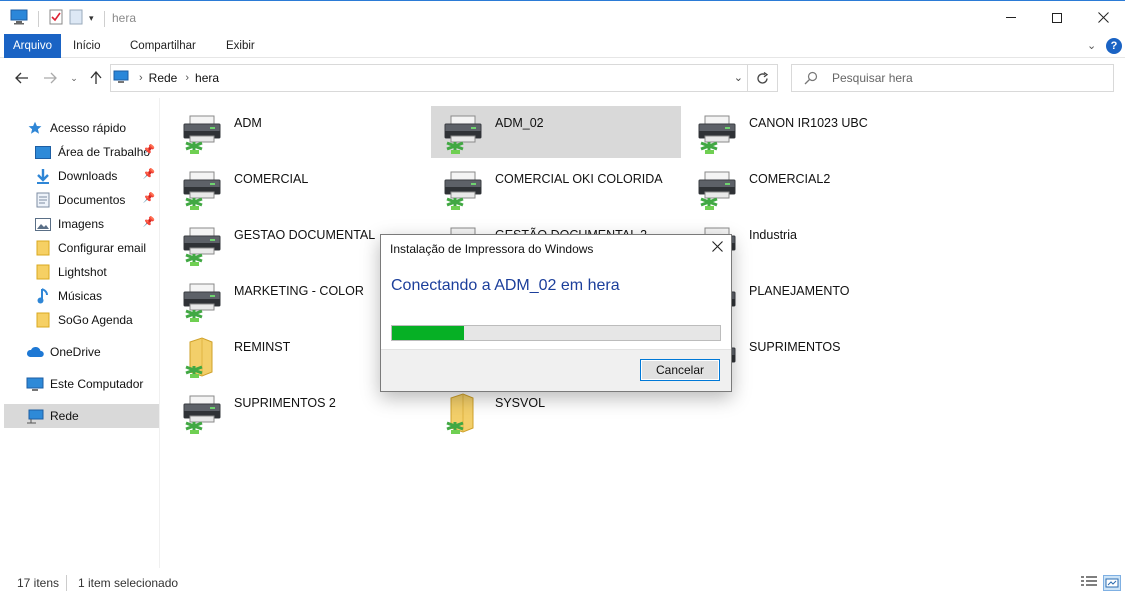 The image size is (1125, 595). What do you see at coordinates (556, 188) in the screenshot?
I see `network-item: COMERCIAL OKI COLORIDA` at bounding box center [556, 188].